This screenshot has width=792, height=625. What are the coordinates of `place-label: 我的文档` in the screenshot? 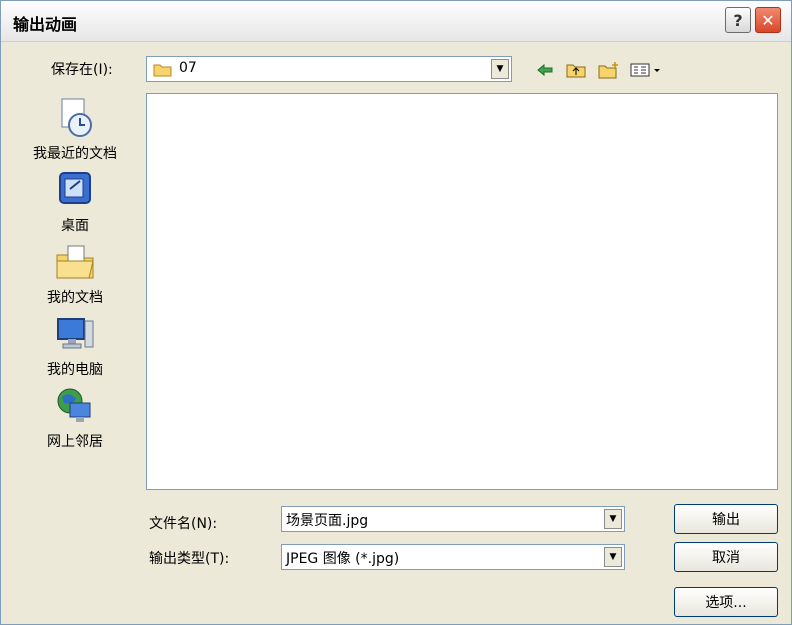 It's located at (75, 298).